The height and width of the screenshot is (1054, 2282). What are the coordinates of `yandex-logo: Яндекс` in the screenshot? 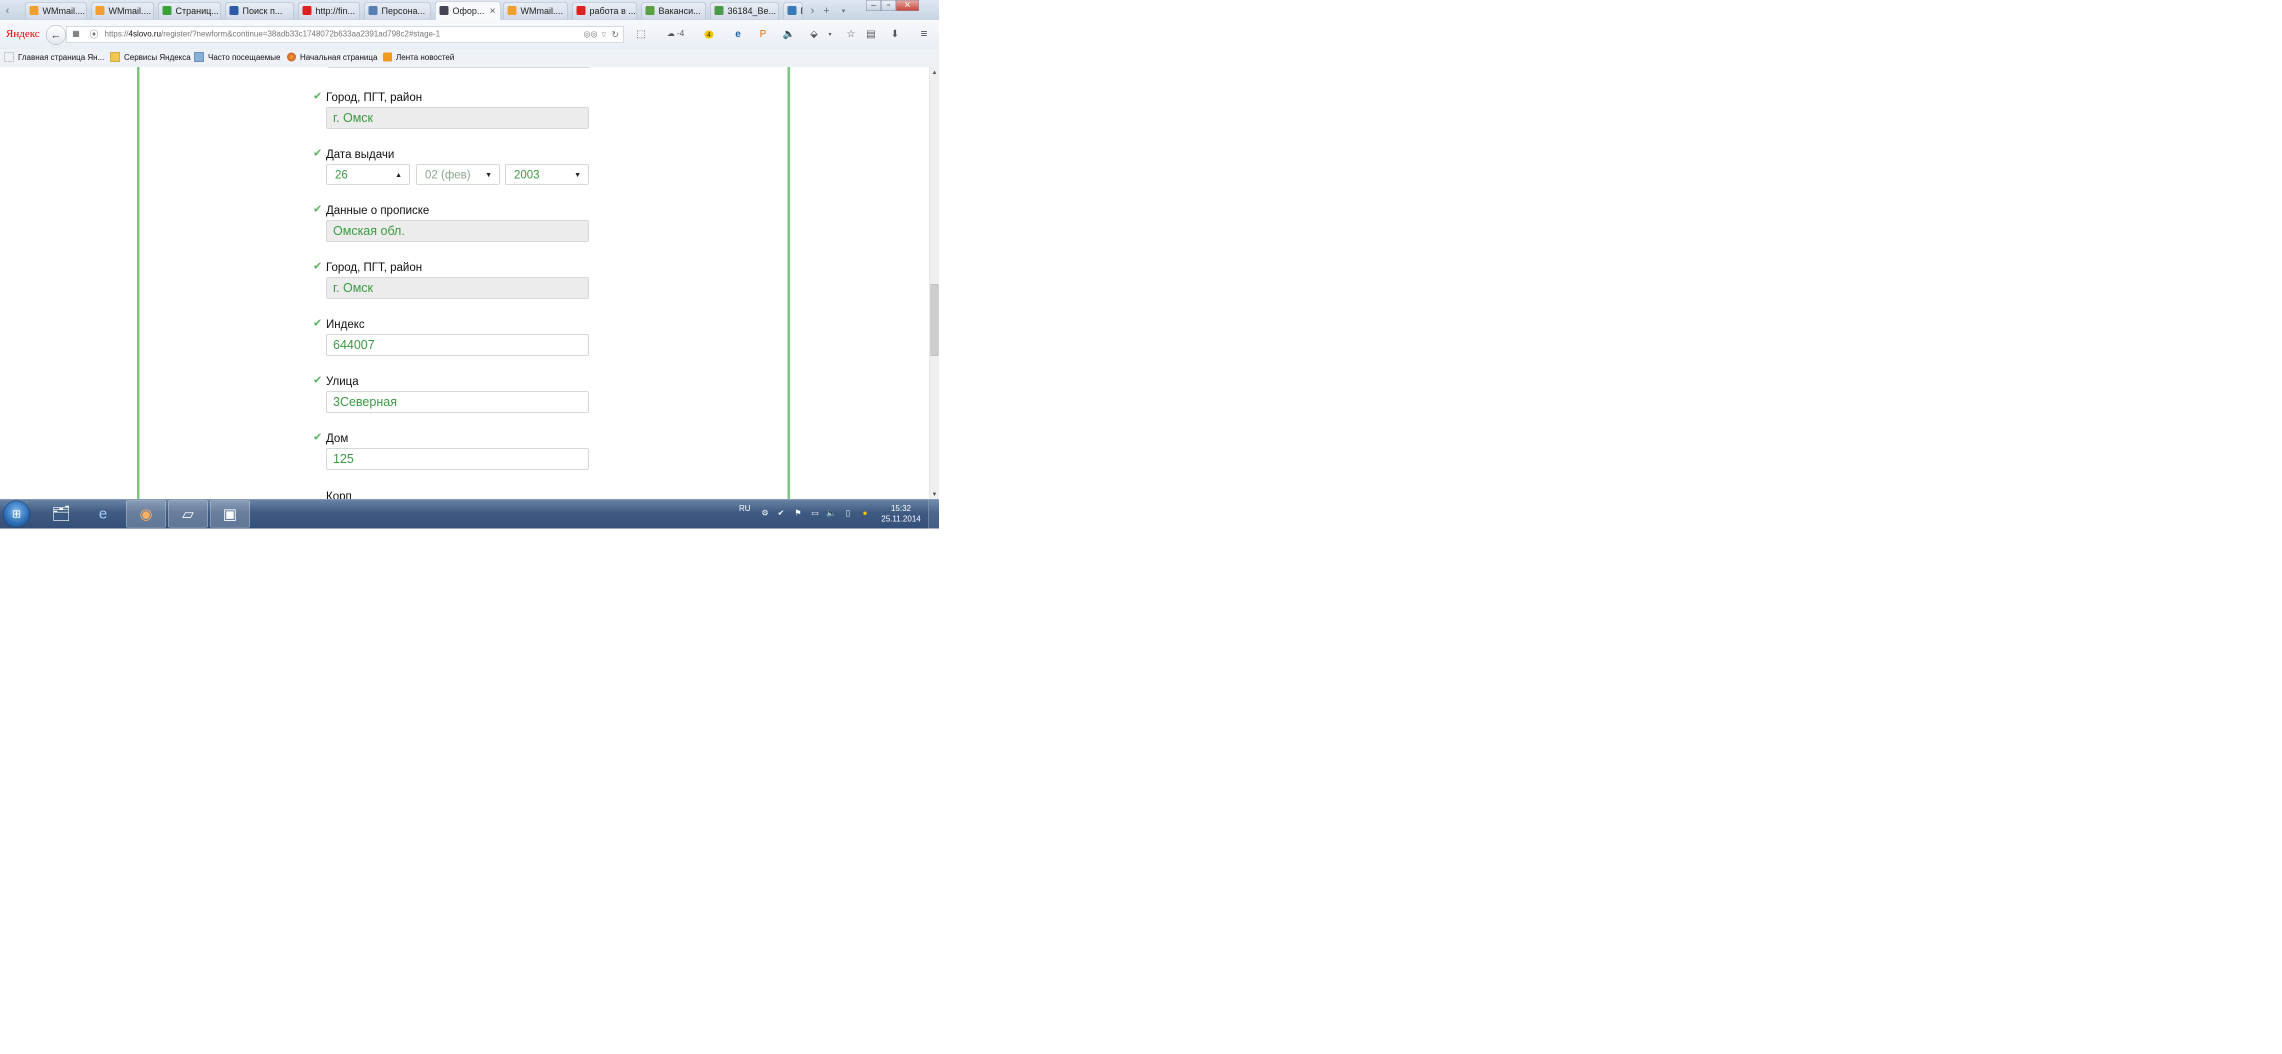 It's located at (23, 33).